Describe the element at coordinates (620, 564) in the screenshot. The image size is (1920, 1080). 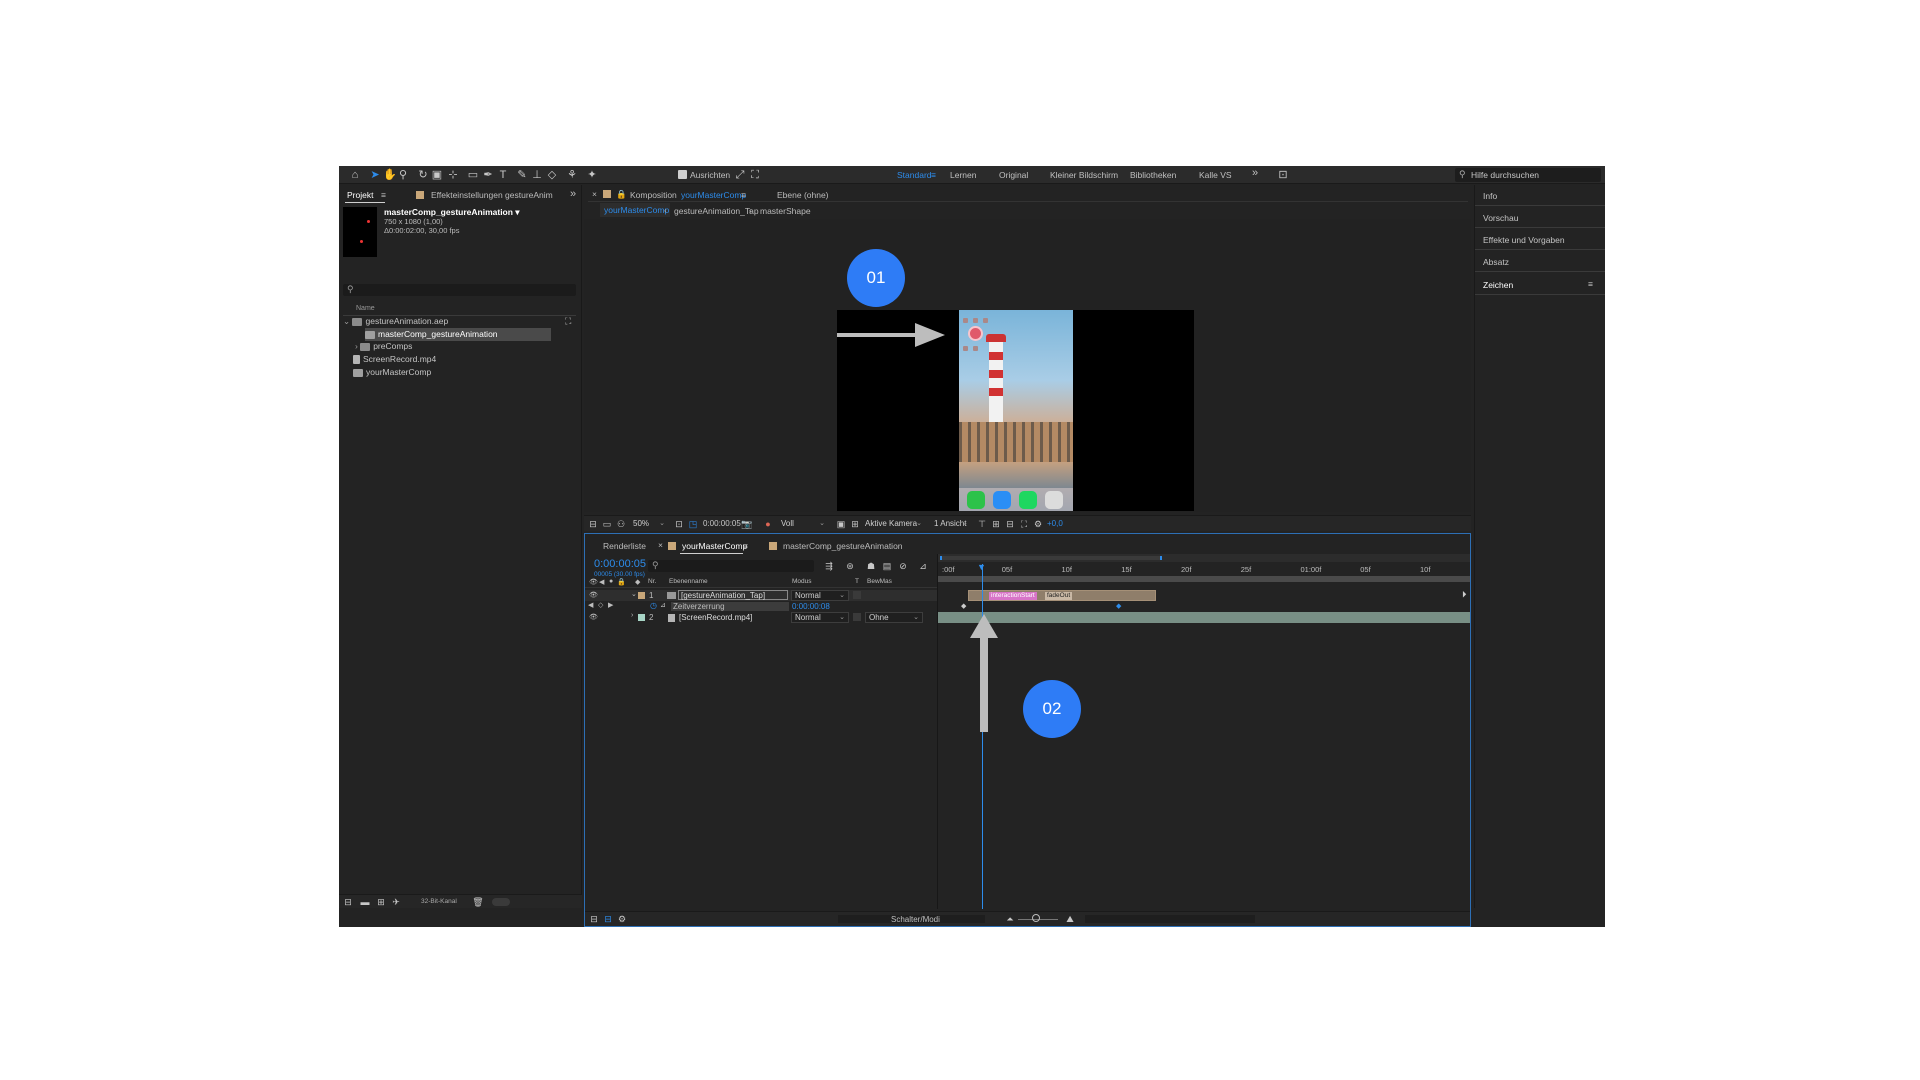
I see `timeline-timecode: 0:00:00:05` at that location.